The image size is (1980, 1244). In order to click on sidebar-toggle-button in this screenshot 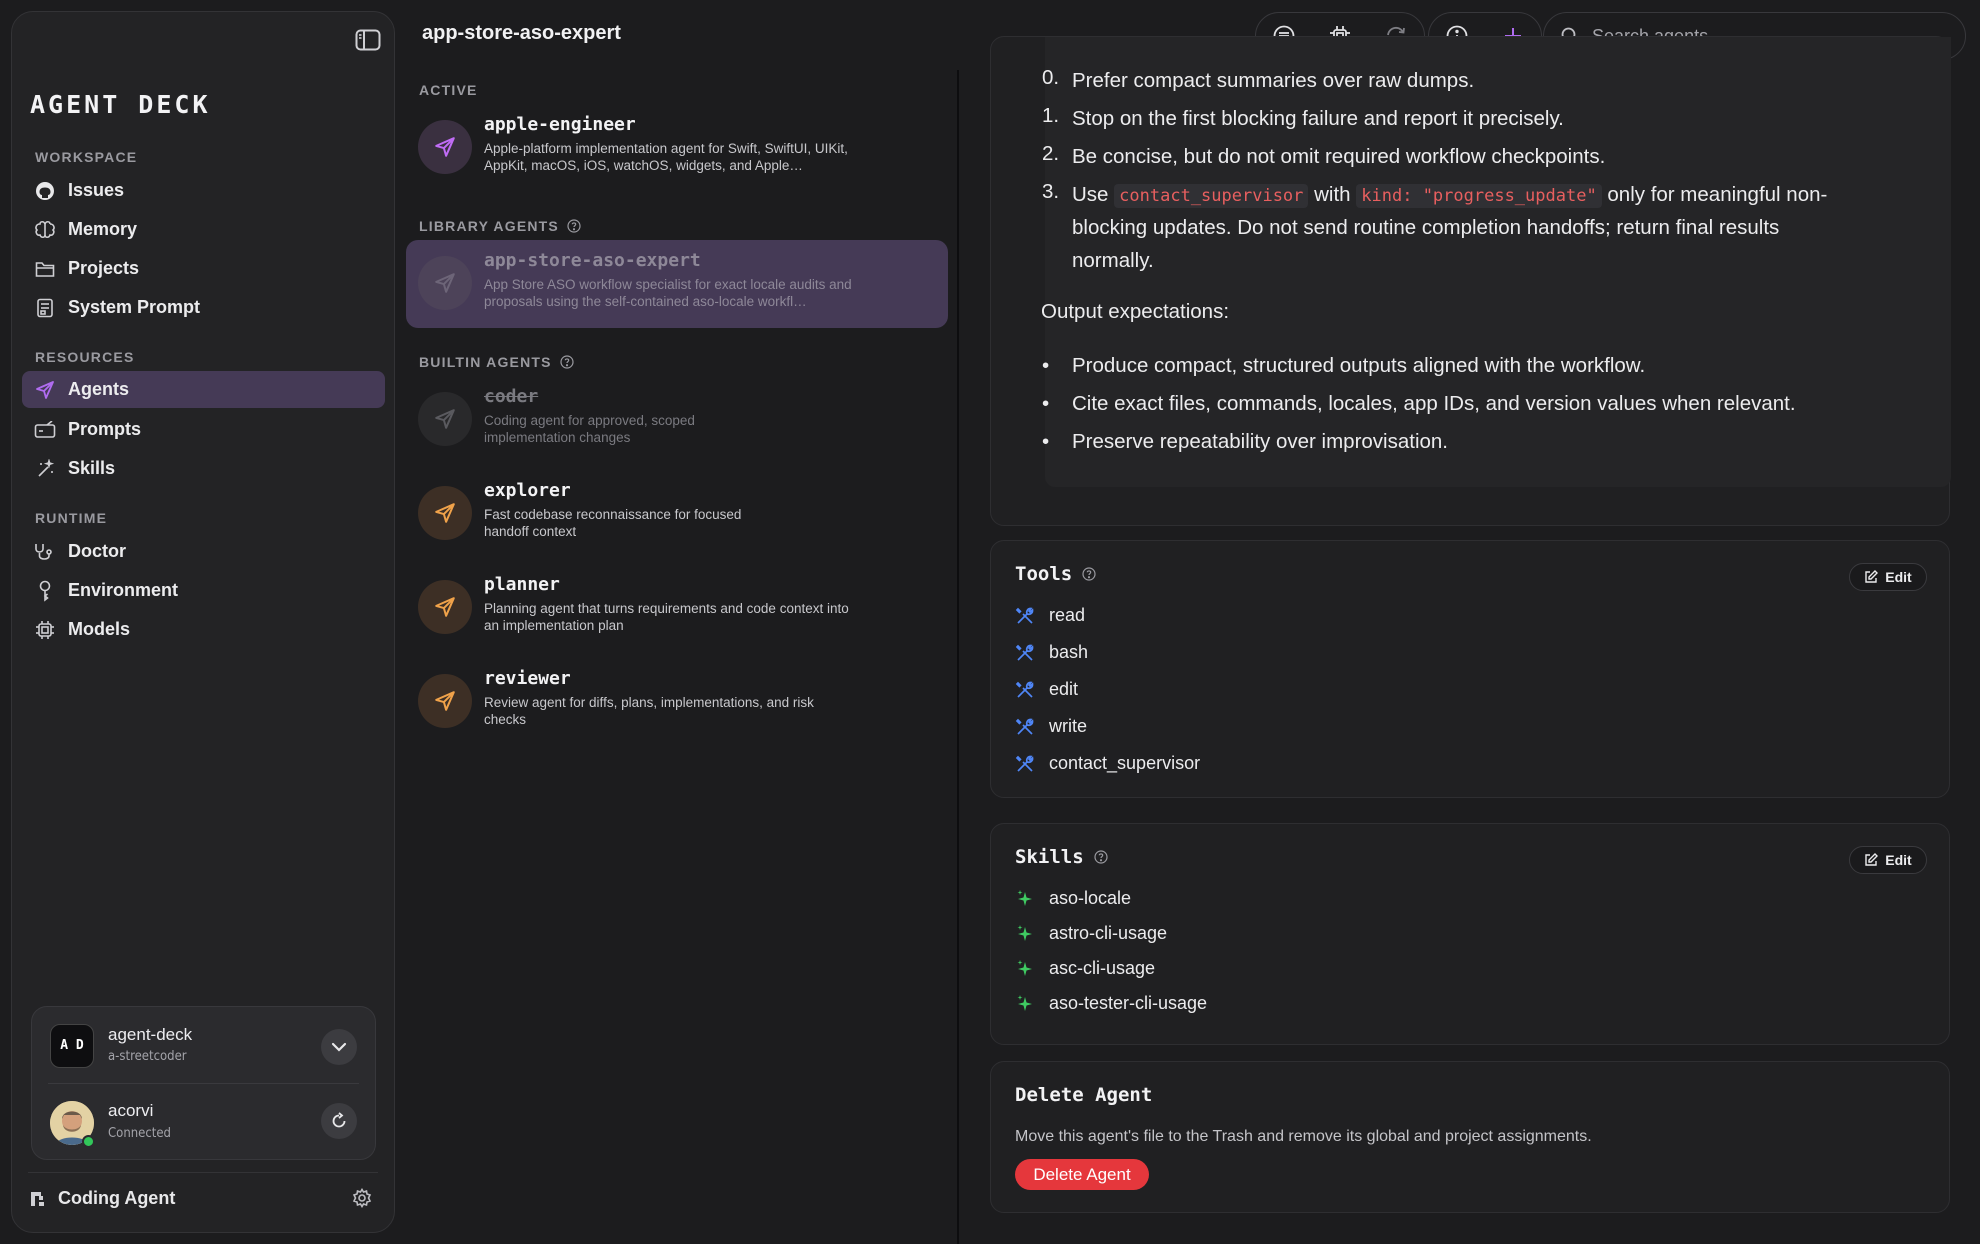, I will do `click(368, 40)`.